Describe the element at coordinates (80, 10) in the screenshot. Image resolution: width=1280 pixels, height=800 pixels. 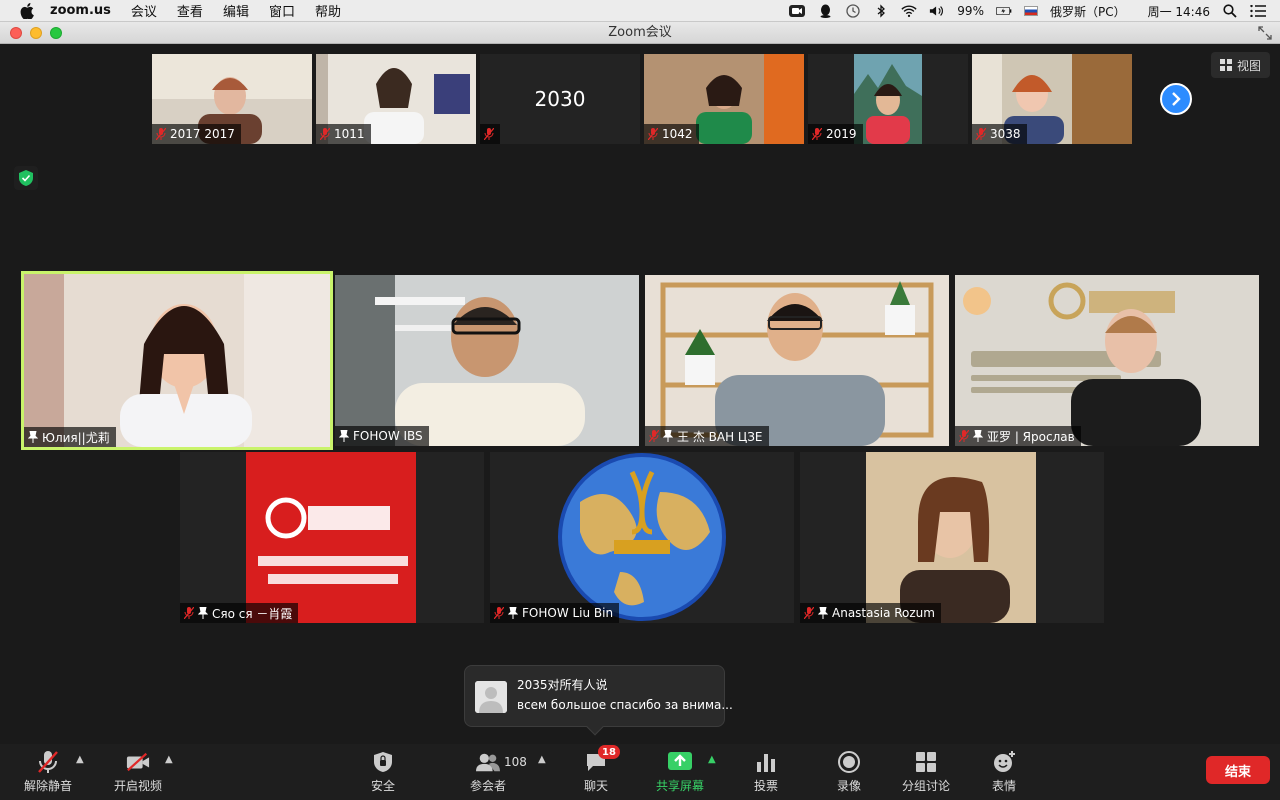
I see `menu-app-name: zoom.us` at that location.